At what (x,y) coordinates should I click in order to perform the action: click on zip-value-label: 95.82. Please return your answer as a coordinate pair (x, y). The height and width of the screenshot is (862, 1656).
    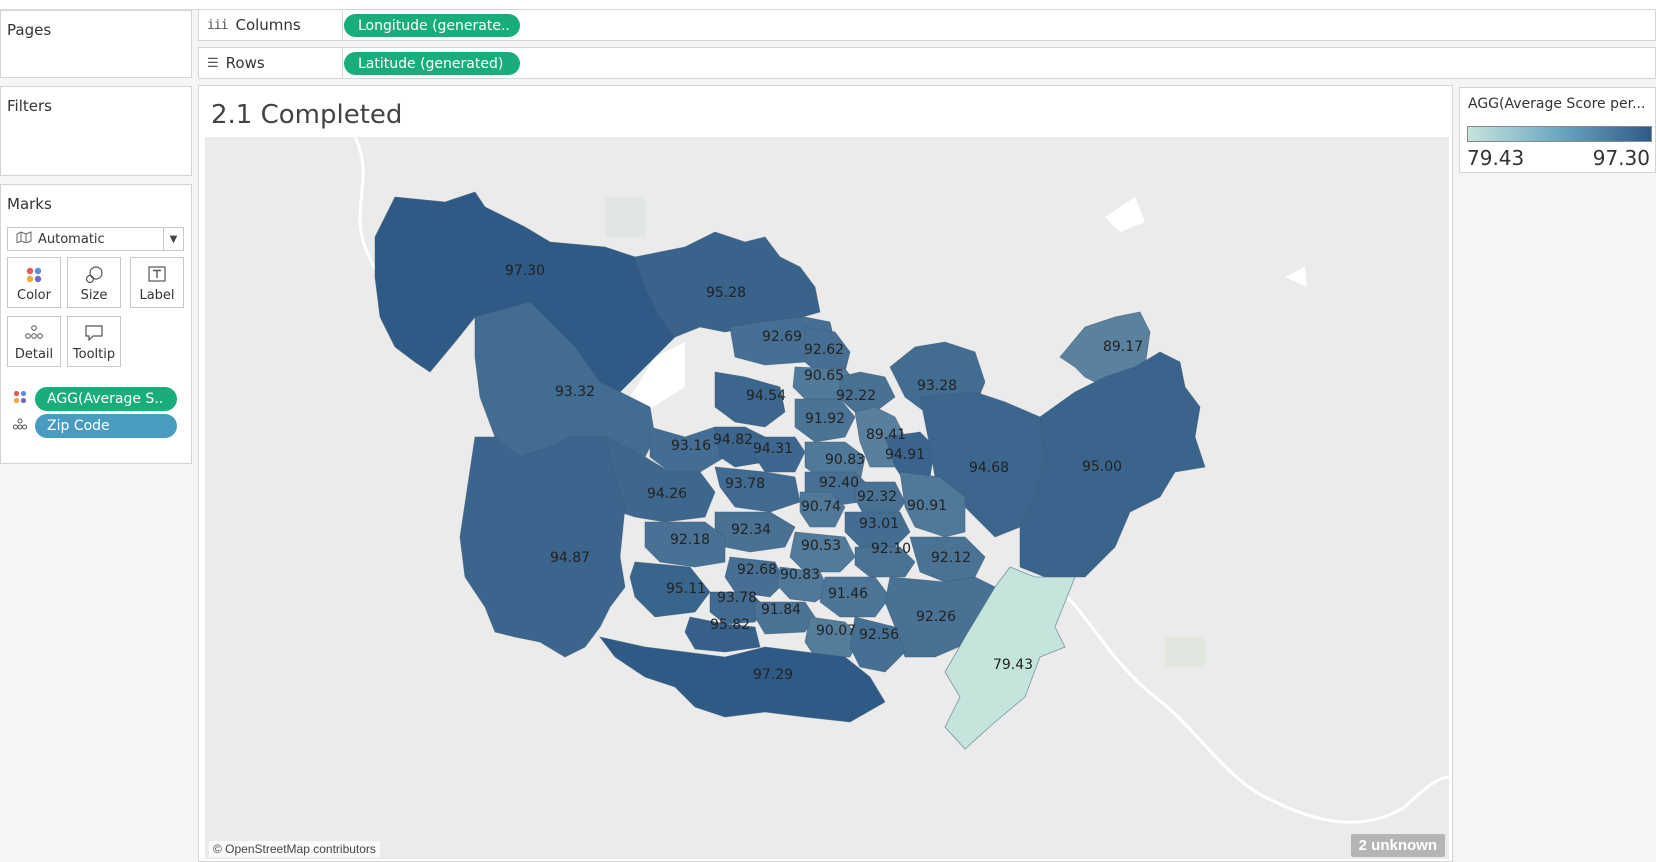
    Looking at the image, I should click on (730, 625).